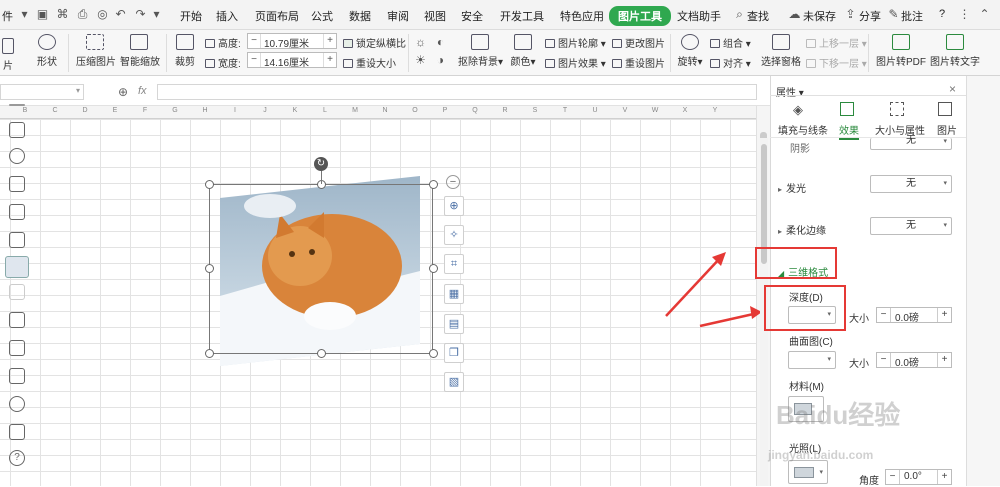 The image size is (1000, 487). Describe the element at coordinates (17, 240) in the screenshot. I see `chart-icon` at that location.